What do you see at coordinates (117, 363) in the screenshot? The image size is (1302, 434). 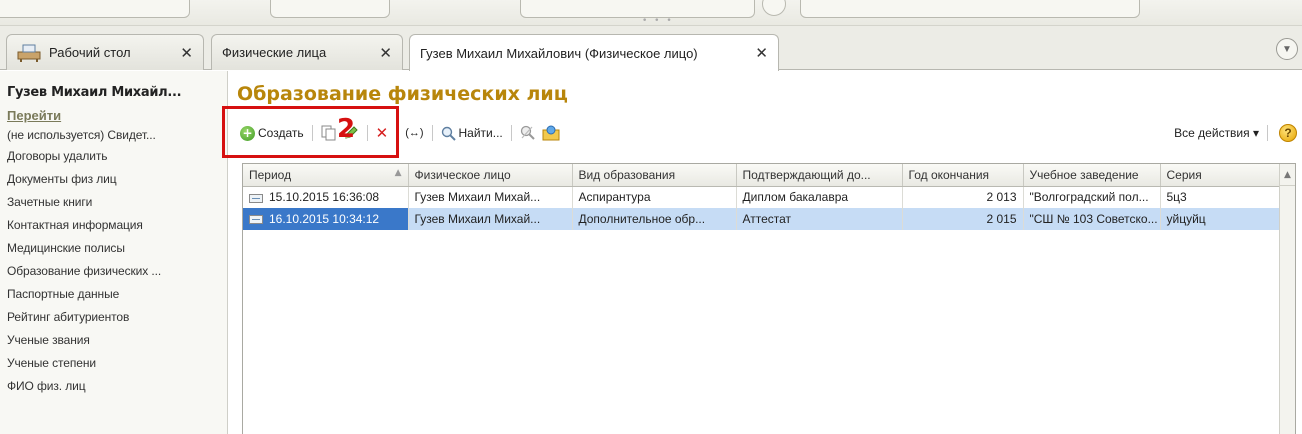 I see `sidebar-item-academic-degrees: Ученые степени` at bounding box center [117, 363].